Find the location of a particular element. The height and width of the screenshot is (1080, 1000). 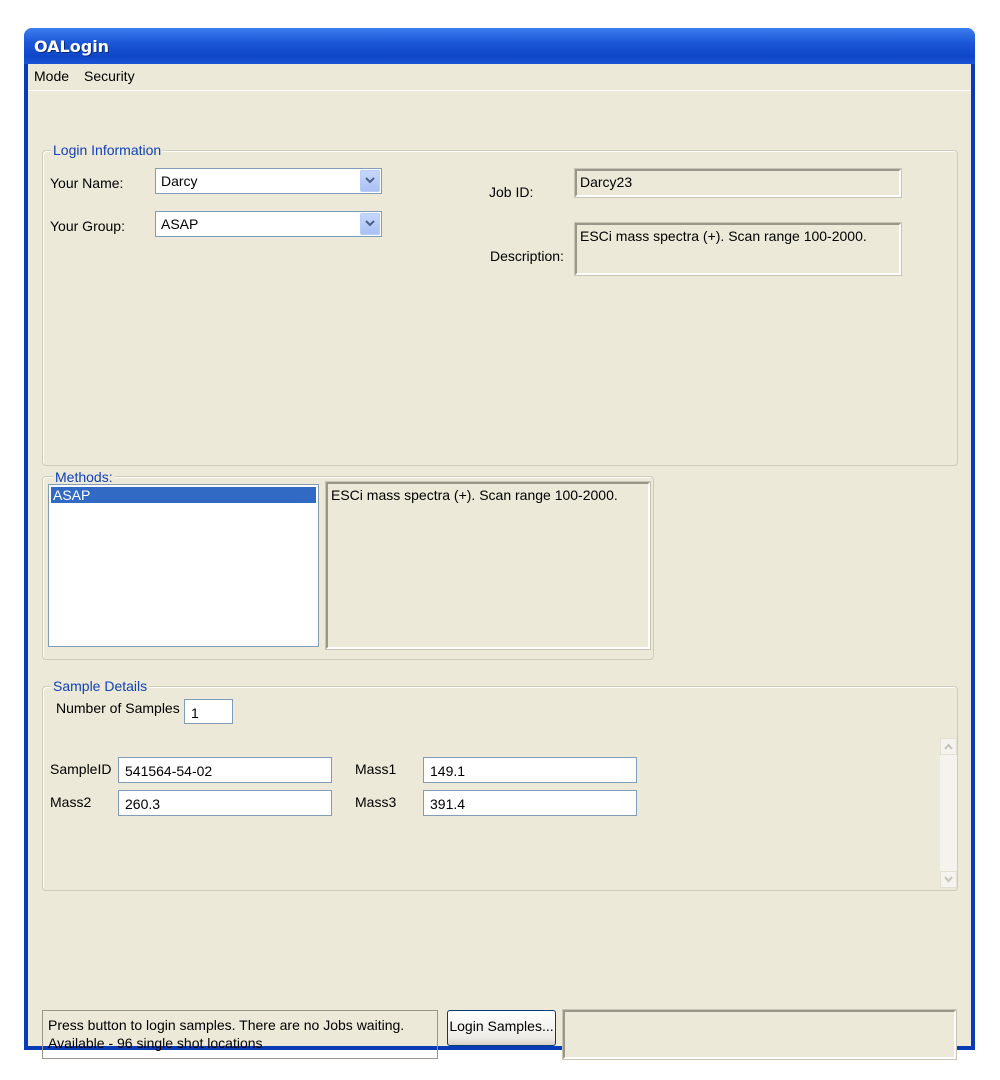

number-of-samples-label: Number of Samples is located at coordinates (118, 708).